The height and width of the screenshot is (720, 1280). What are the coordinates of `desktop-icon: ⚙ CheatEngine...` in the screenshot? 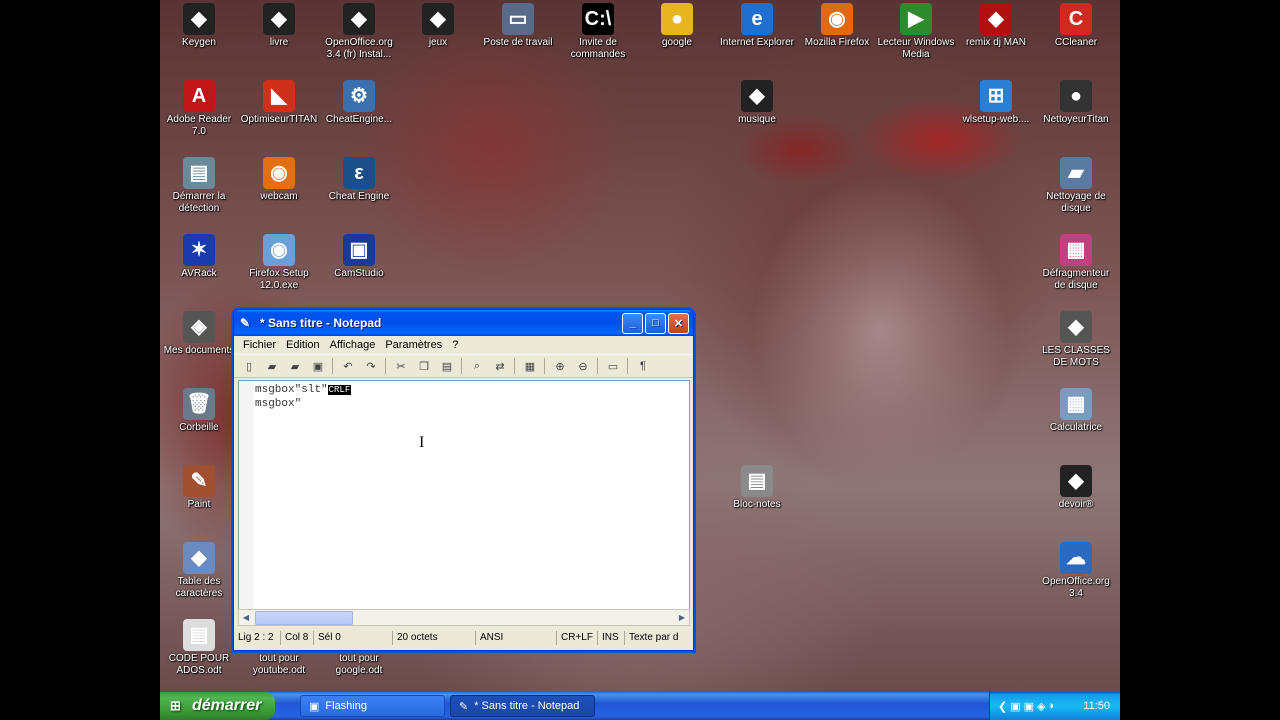 It's located at (359, 103).